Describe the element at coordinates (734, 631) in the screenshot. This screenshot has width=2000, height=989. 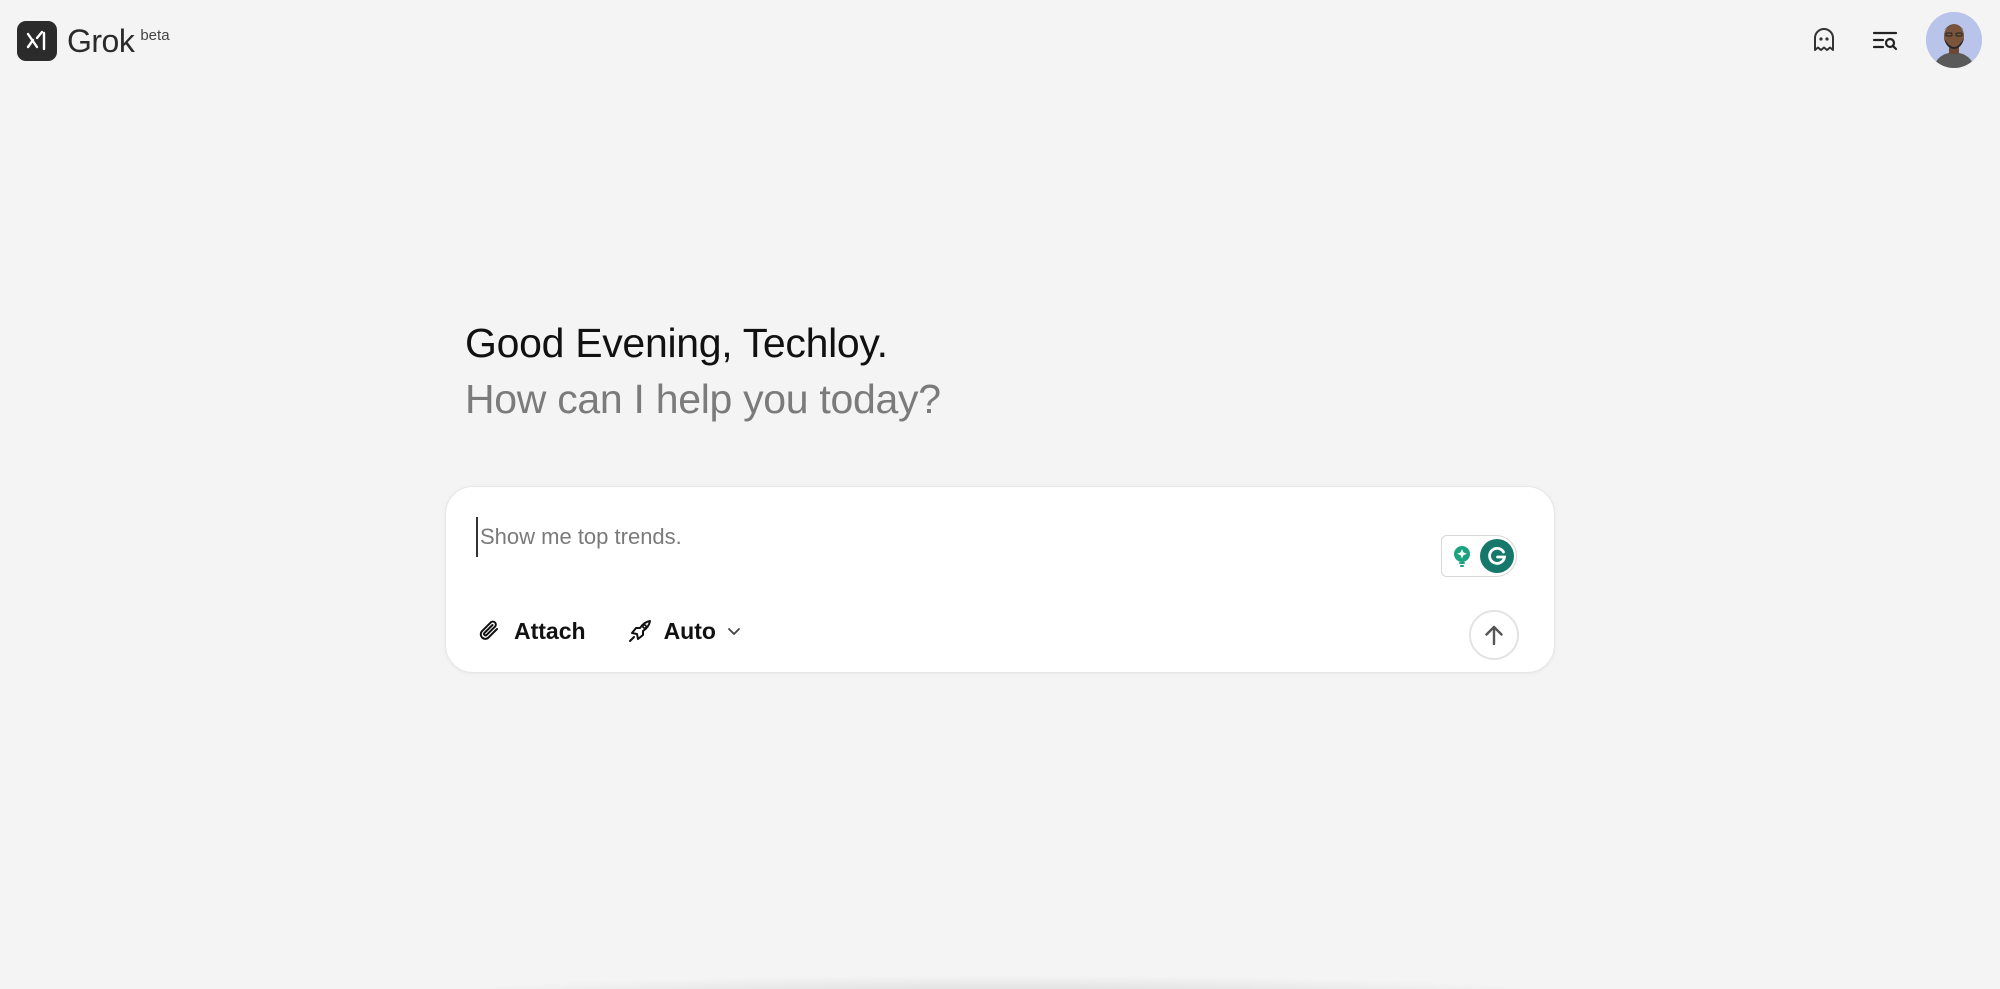
I see `chevron-down-icon` at that location.